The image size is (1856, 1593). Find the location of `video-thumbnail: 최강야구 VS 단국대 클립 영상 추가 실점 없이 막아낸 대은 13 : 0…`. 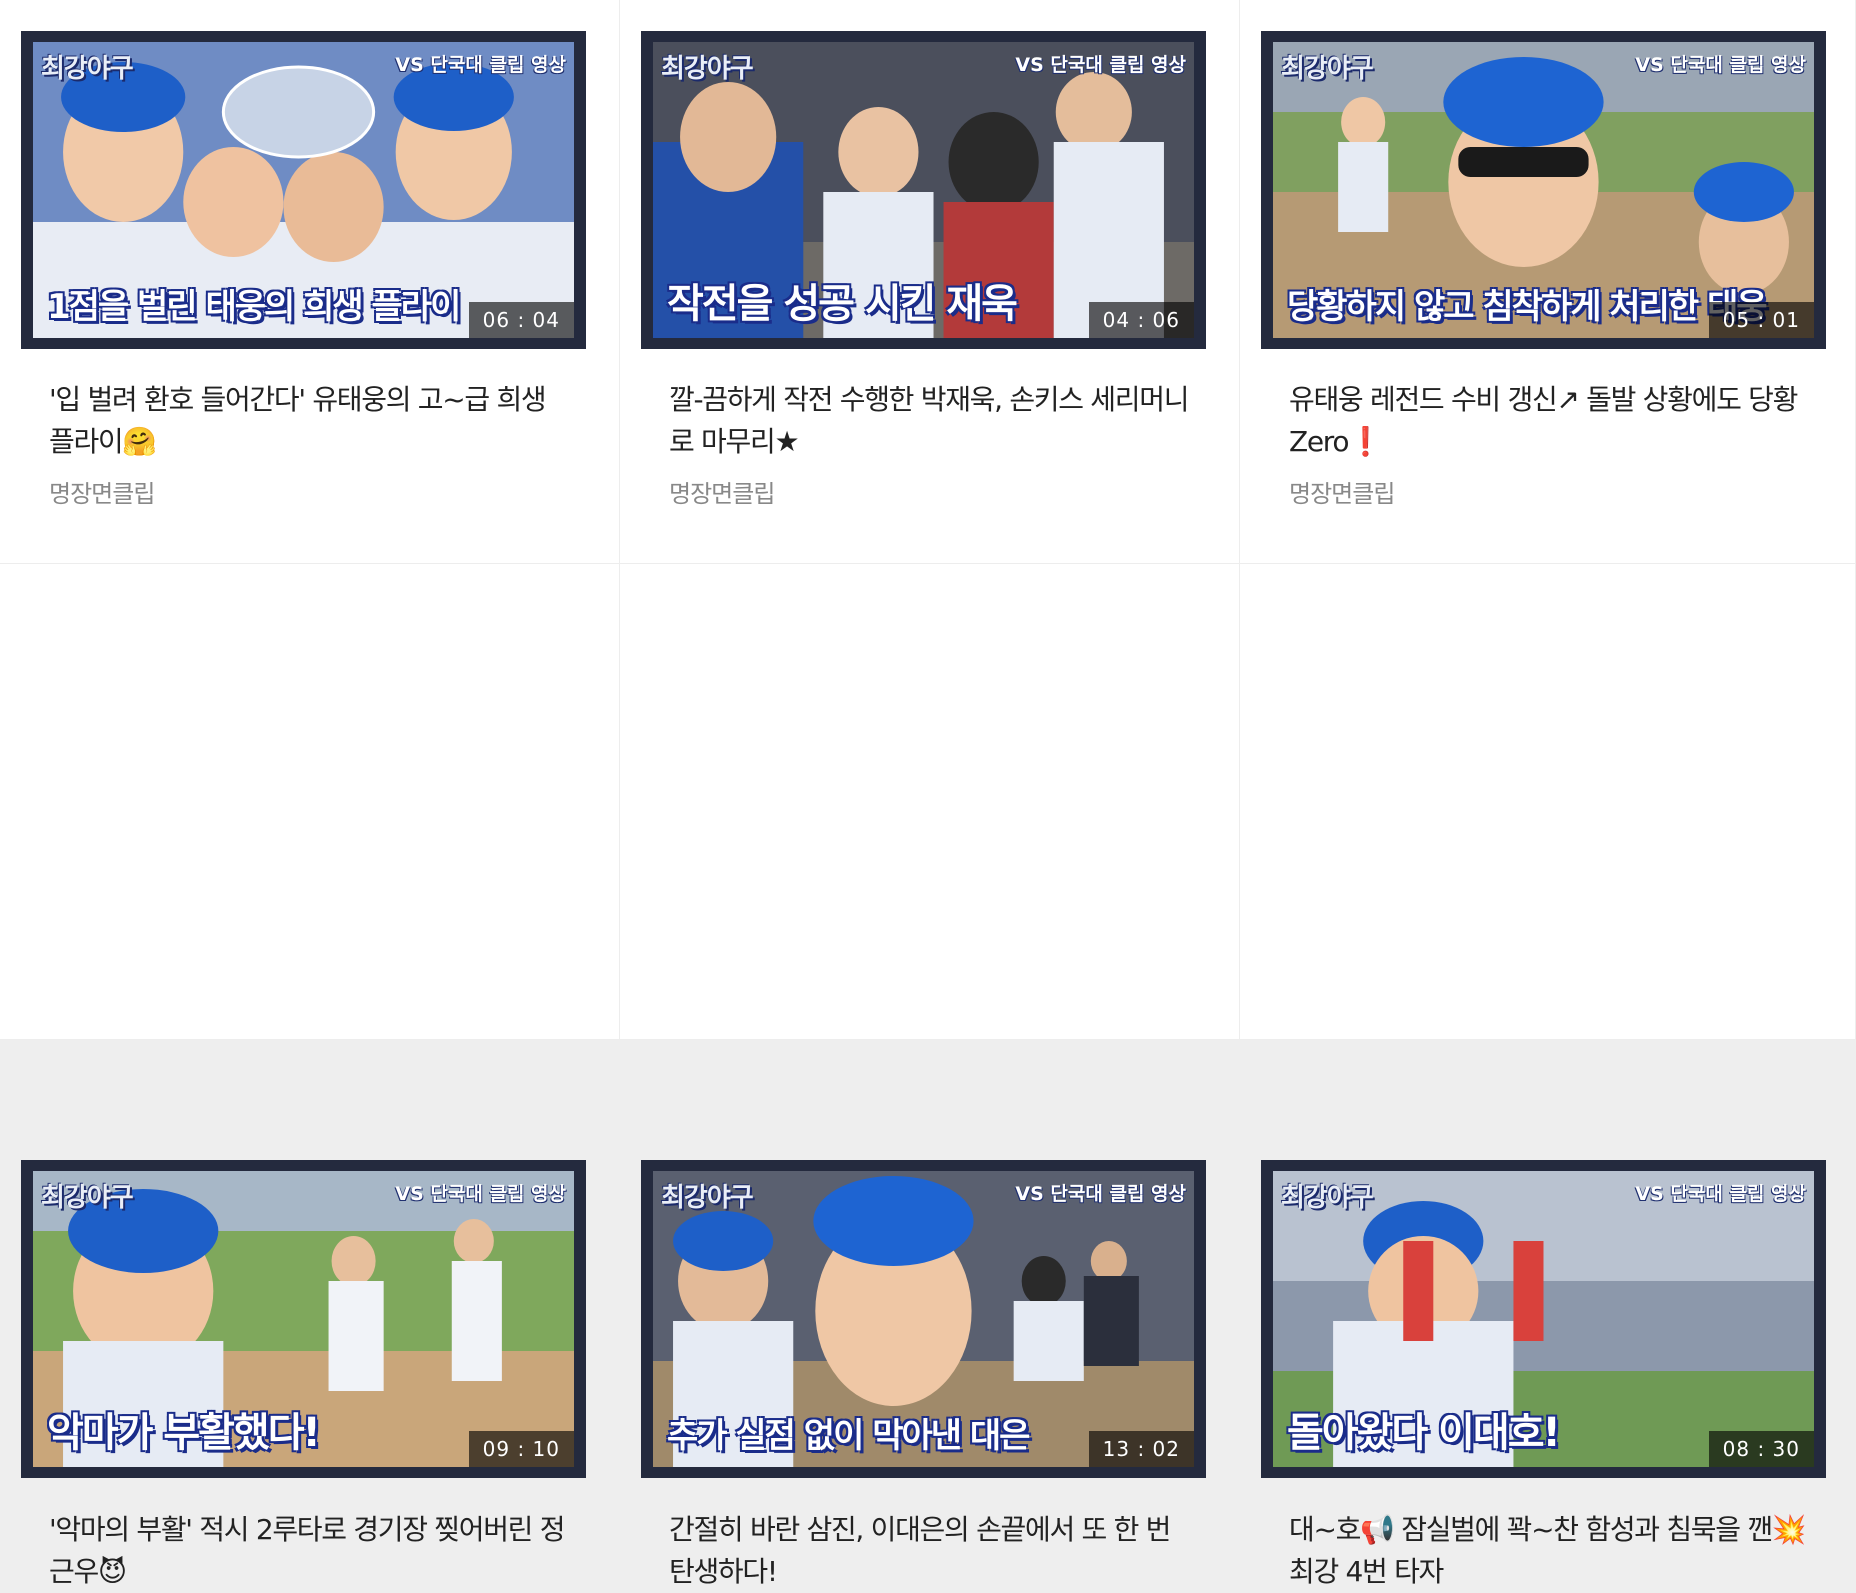

video-thumbnail: 최강야구 VS 단국대 클립 영상 추가 실점 없이 막아낸 대은 13 : 0… is located at coordinates (923, 1319).